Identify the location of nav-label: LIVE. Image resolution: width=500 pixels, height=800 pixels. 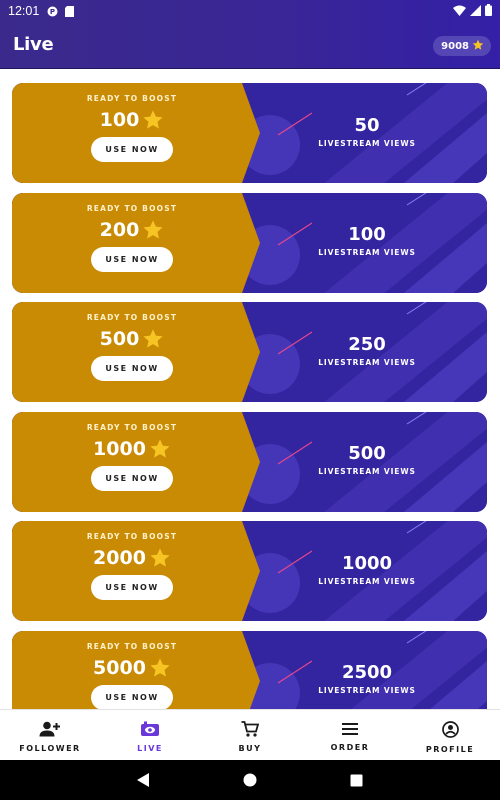
(150, 748).